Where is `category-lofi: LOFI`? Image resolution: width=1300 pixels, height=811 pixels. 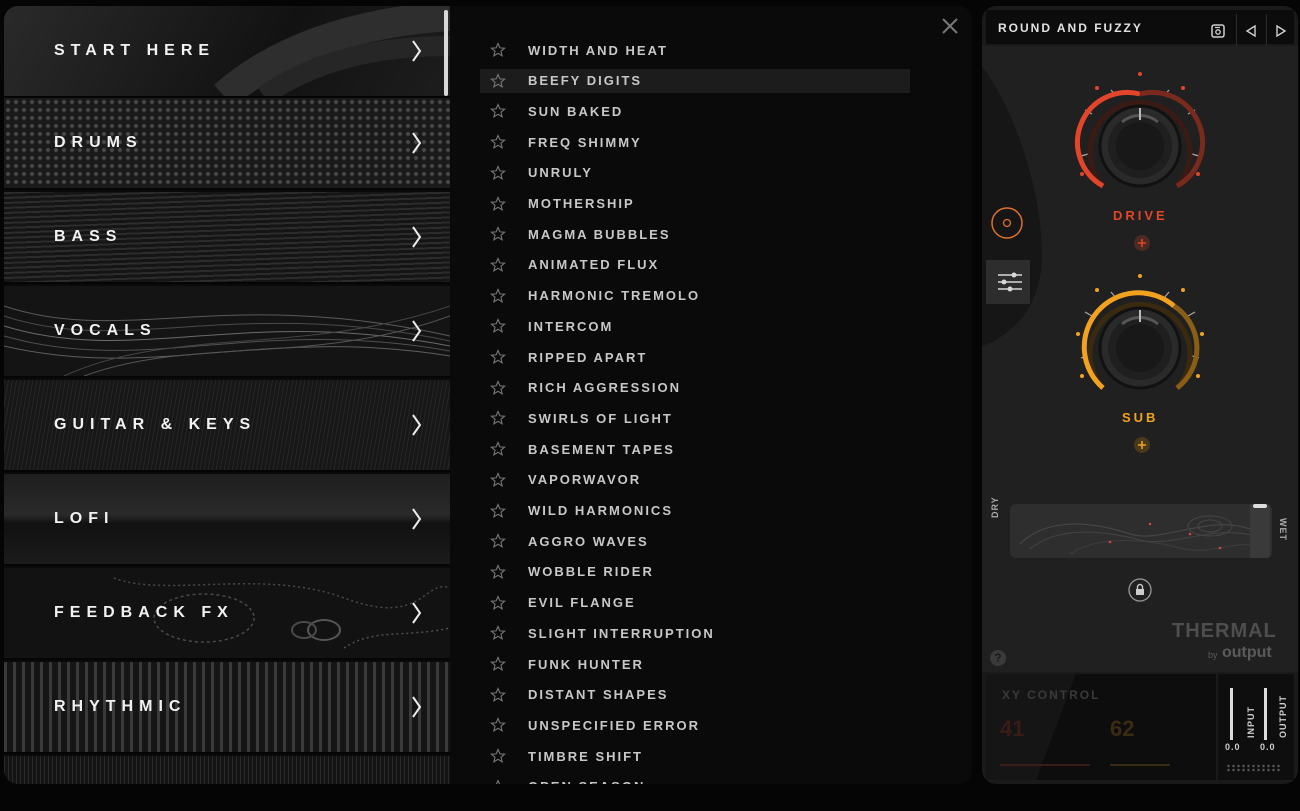
category-lofi: LOFI is located at coordinates (227, 520).